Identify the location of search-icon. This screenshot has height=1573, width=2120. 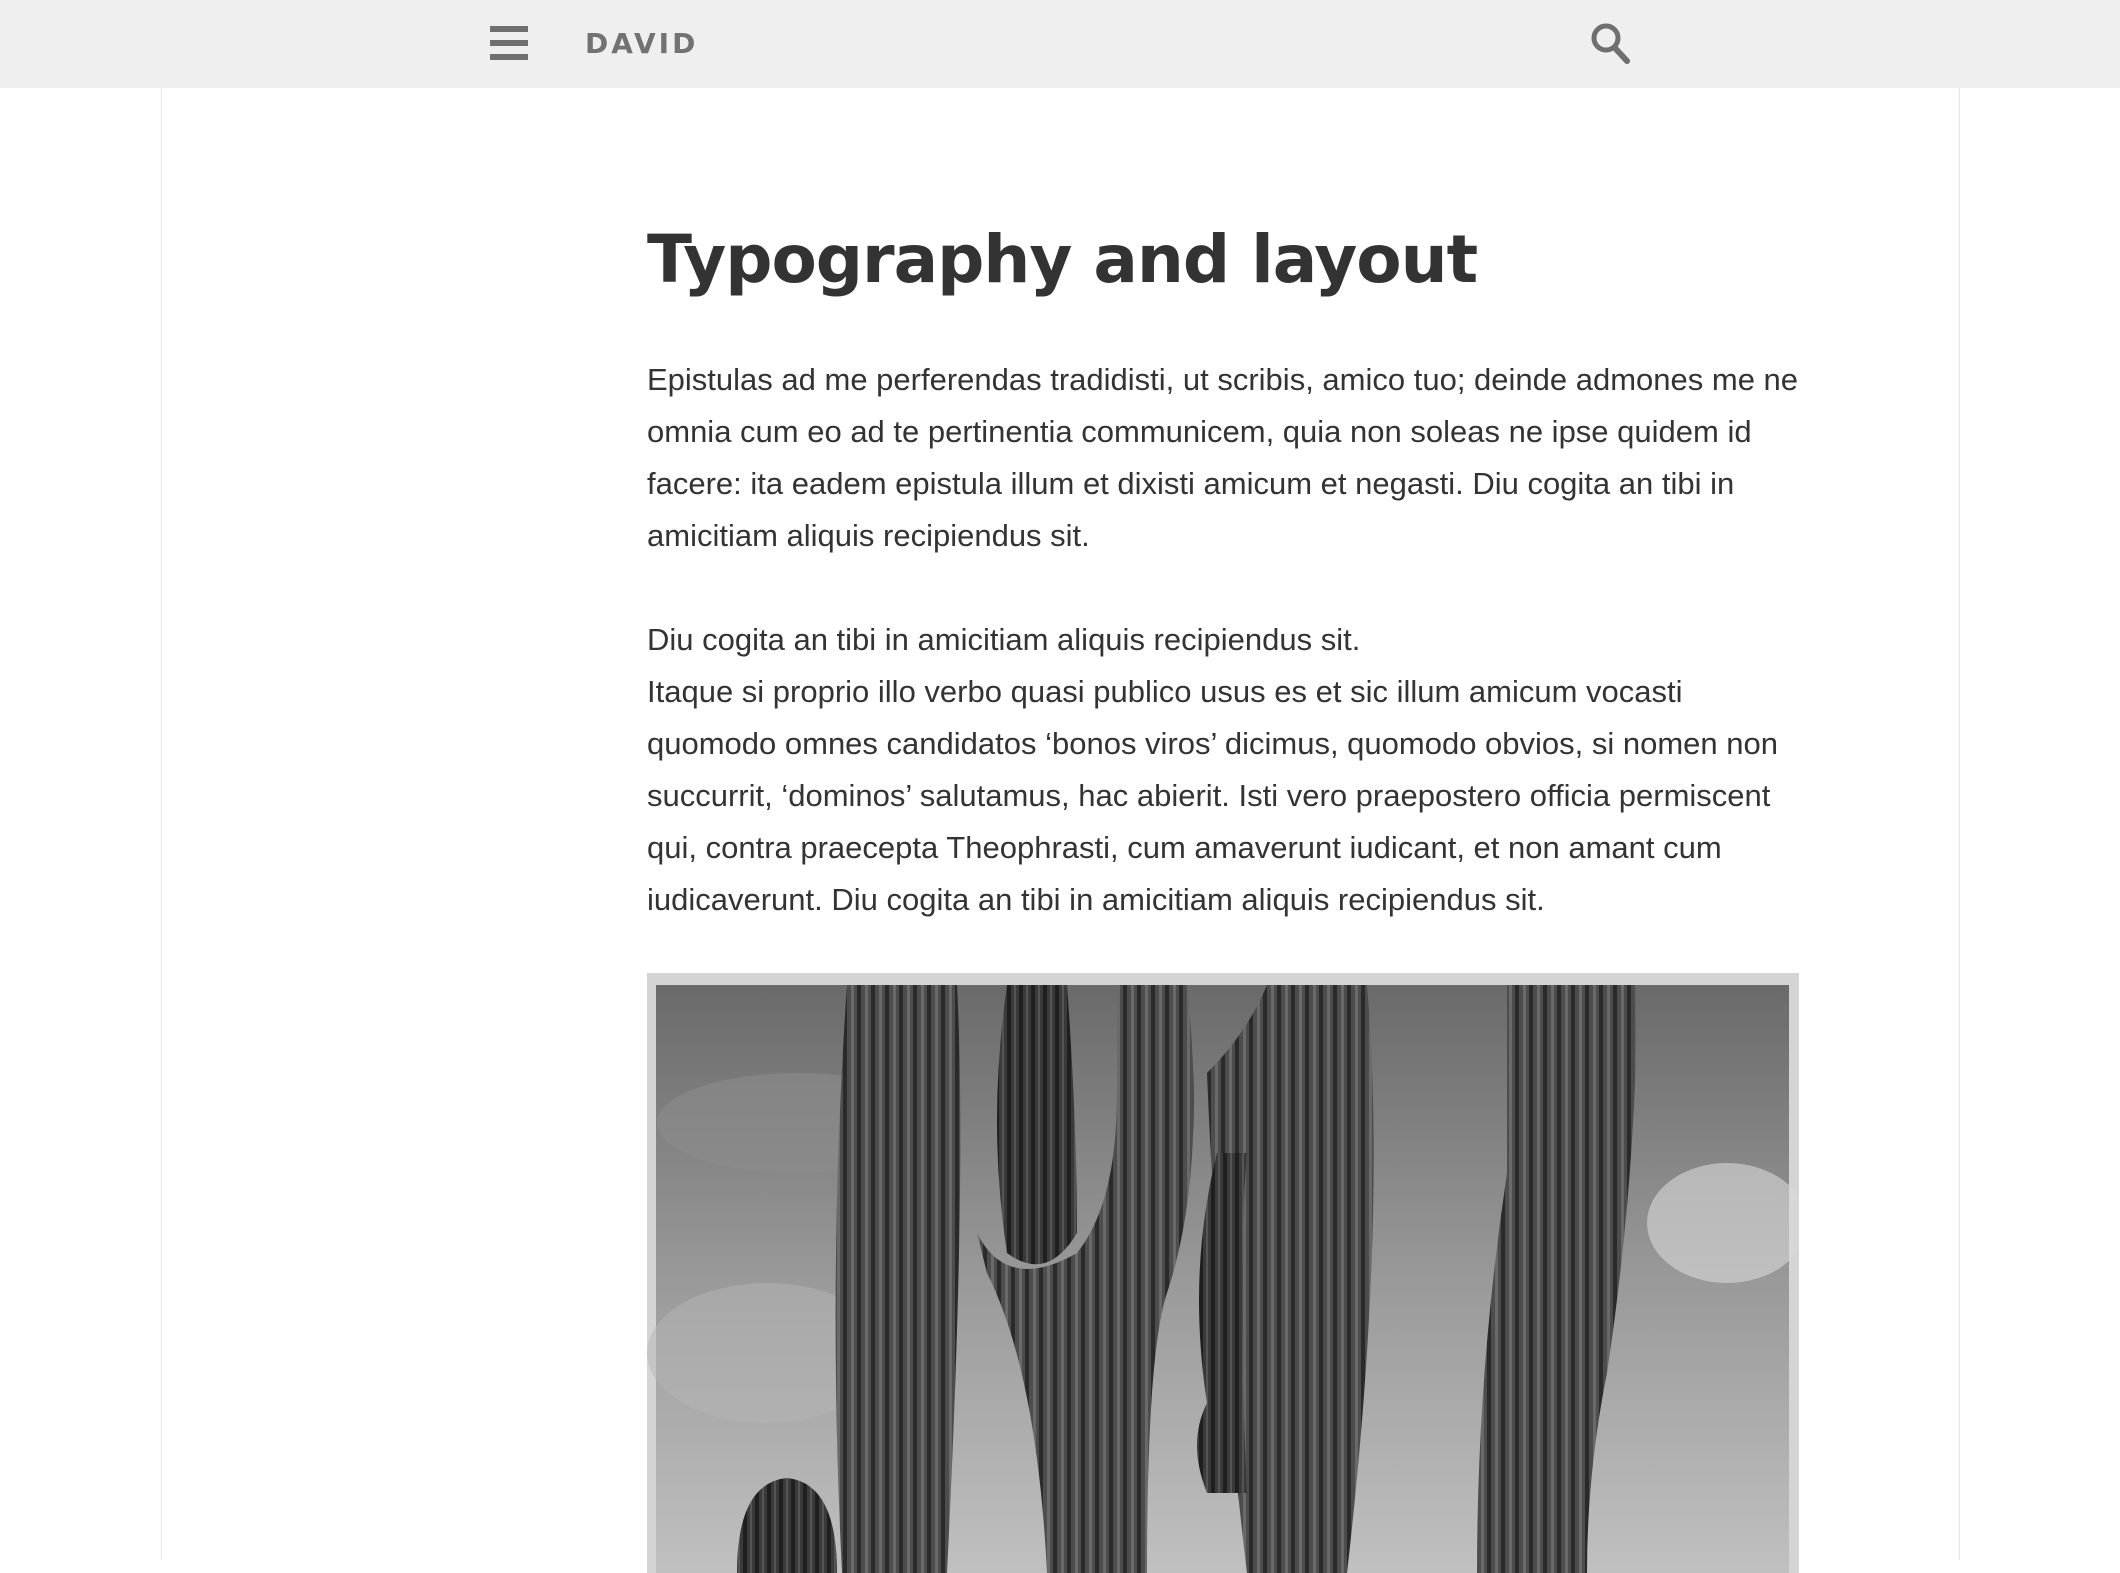
(1610, 43).